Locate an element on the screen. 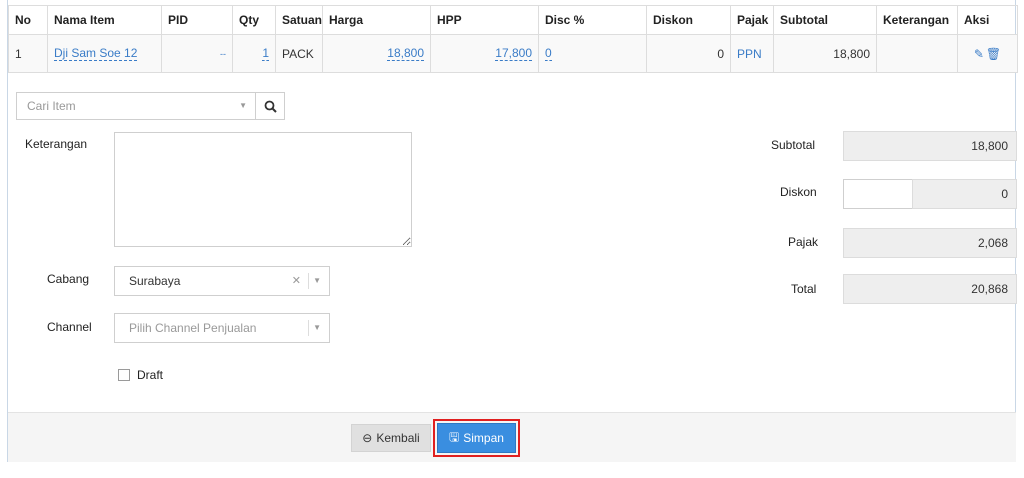 This screenshot has width=1024, height=478. total-label: Total is located at coordinates (804, 289).